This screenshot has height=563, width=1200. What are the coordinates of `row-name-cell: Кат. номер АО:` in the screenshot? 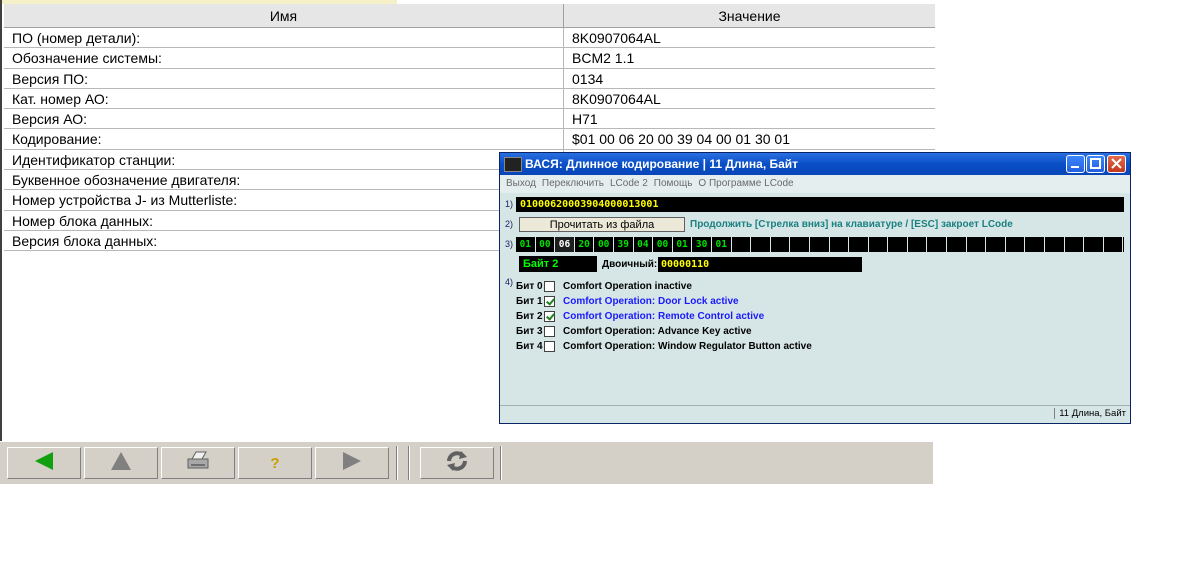 It's located at (284, 99).